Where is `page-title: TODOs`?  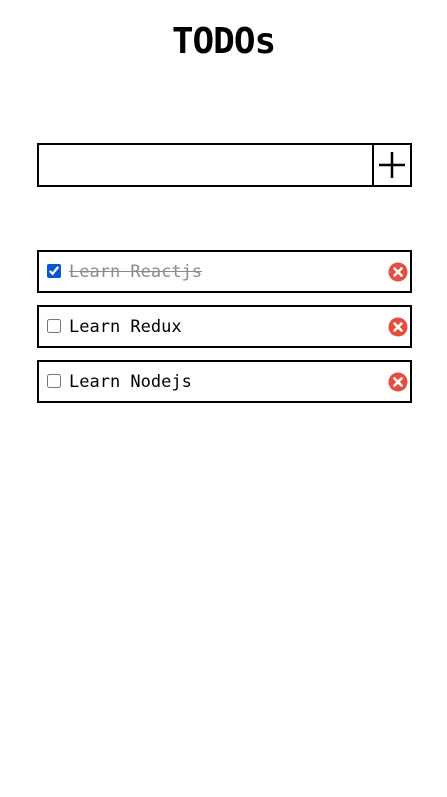
page-title: TODOs is located at coordinates (223, 41).